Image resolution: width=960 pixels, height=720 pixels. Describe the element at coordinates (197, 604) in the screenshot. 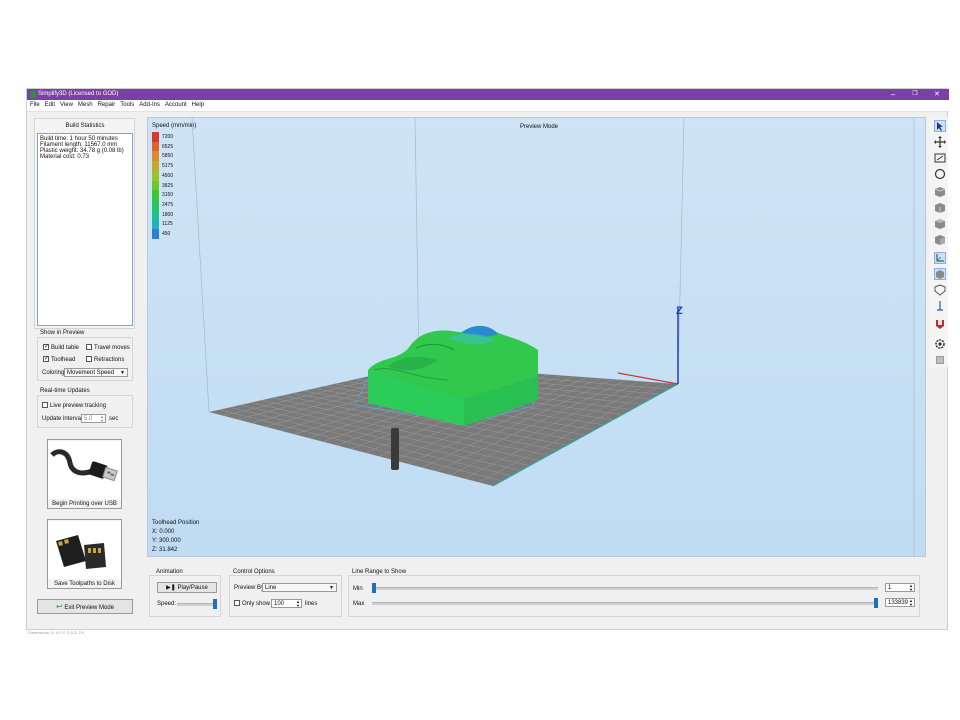

I see `speed-slider-track` at that location.